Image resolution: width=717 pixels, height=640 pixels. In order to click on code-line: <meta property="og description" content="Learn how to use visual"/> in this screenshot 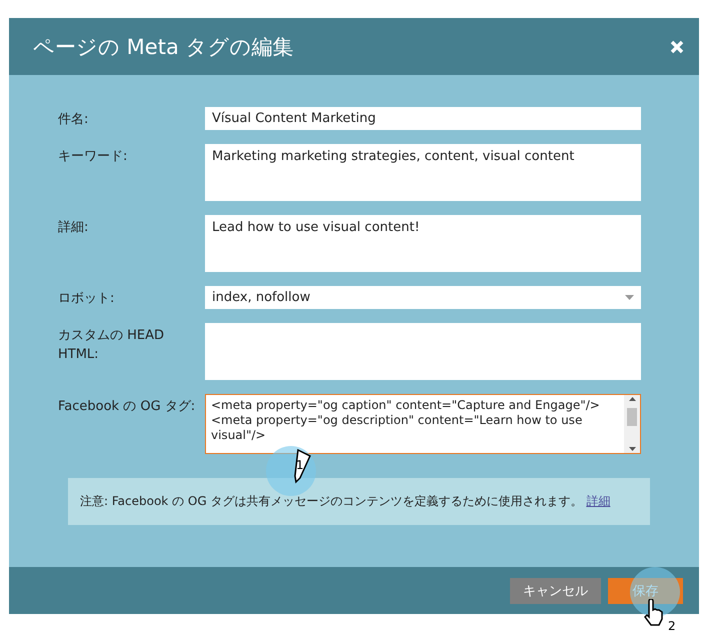, I will do `click(397, 428)`.